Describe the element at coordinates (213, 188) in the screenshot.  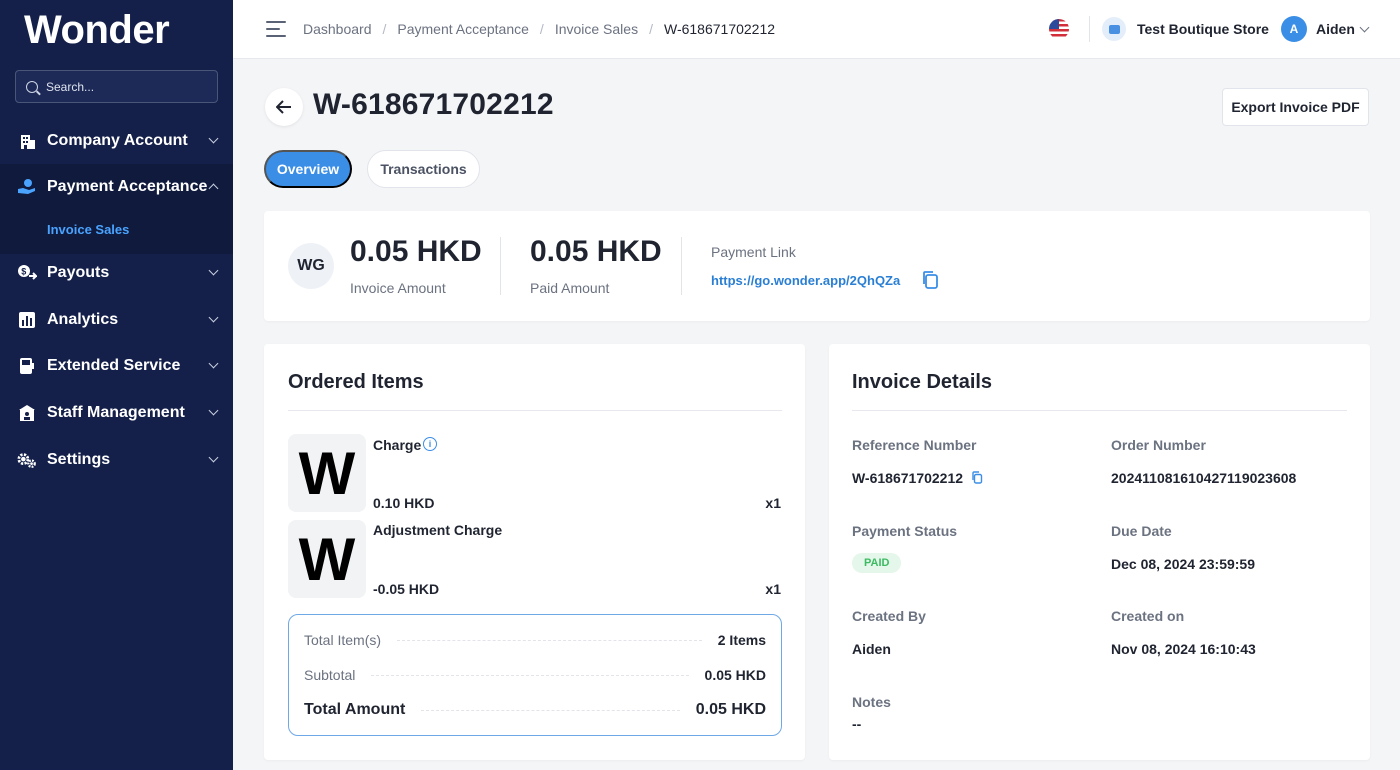
I see `chevron-up-icon` at that location.